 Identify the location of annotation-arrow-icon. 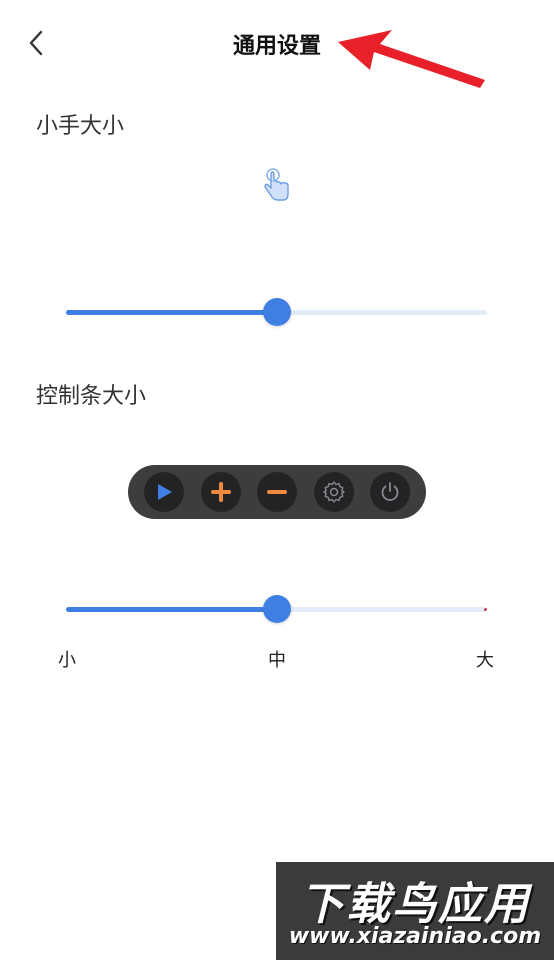
(411, 59).